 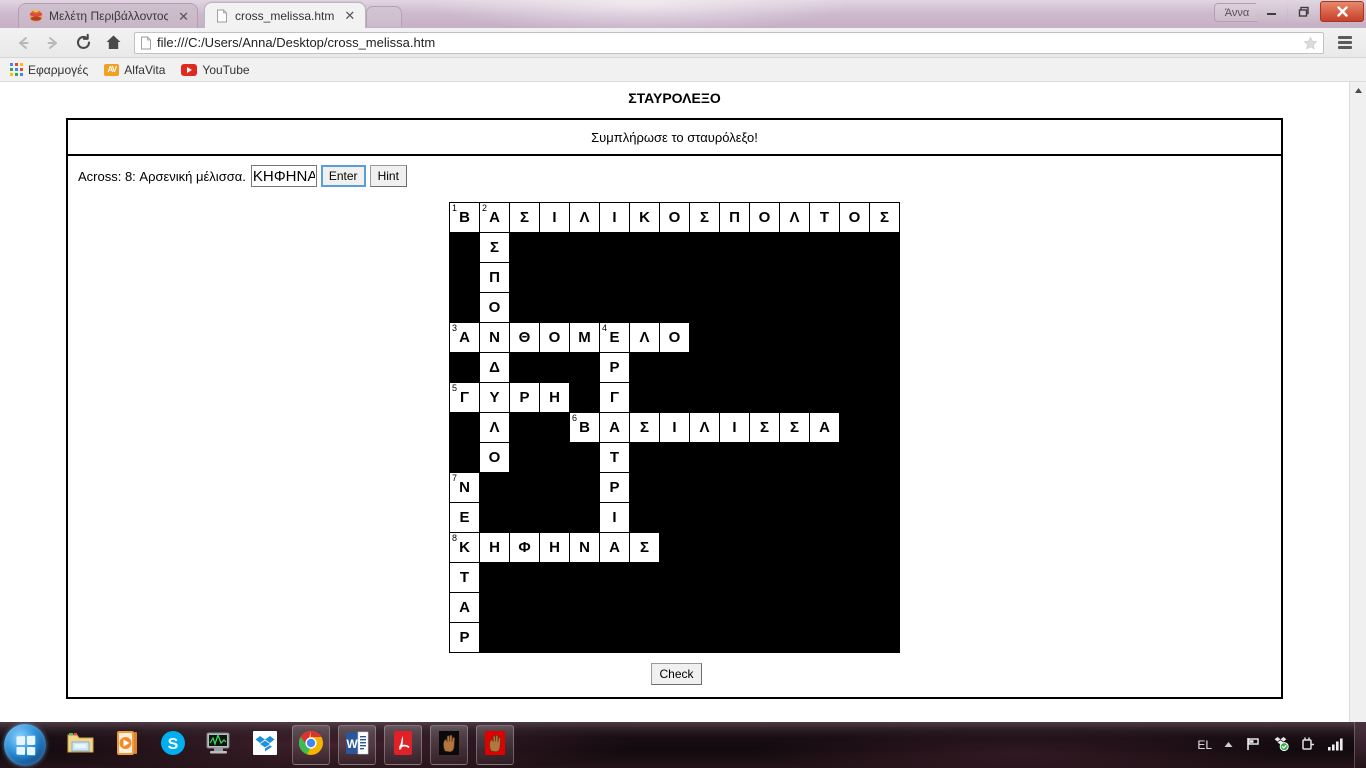 I want to click on taskbar-item-hand-app-red, so click(x=495, y=745).